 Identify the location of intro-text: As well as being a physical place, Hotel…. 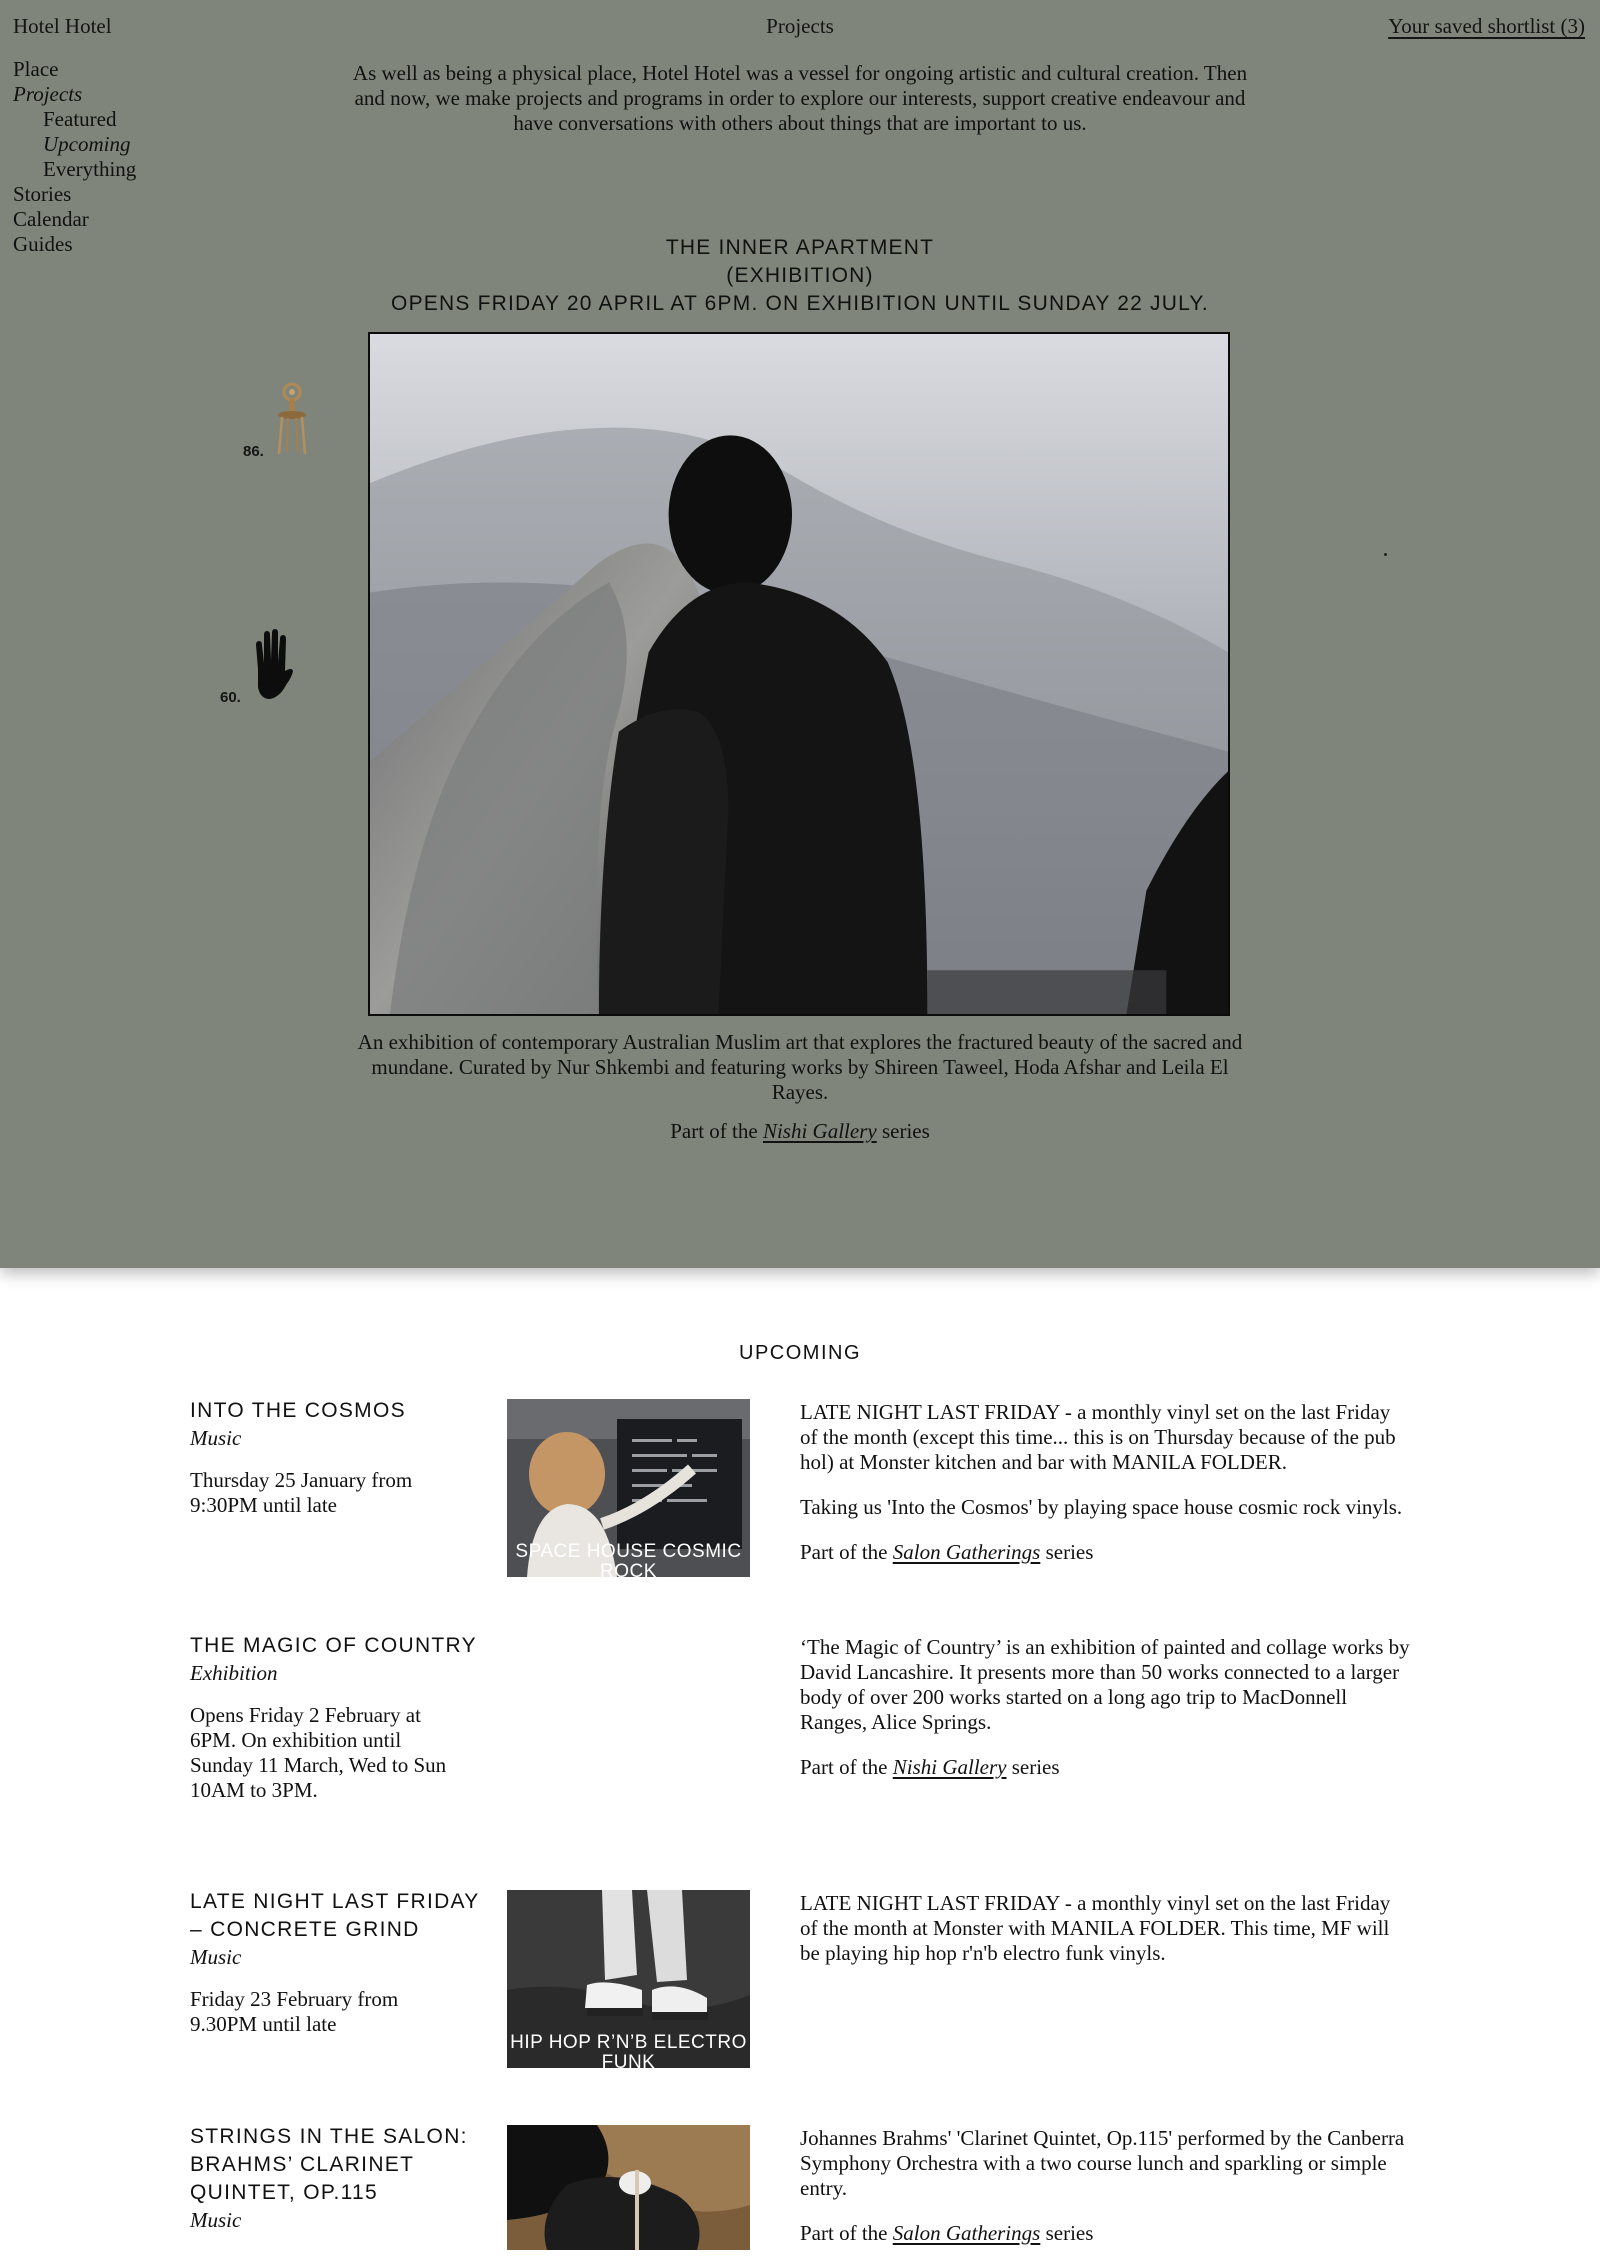
(800, 98).